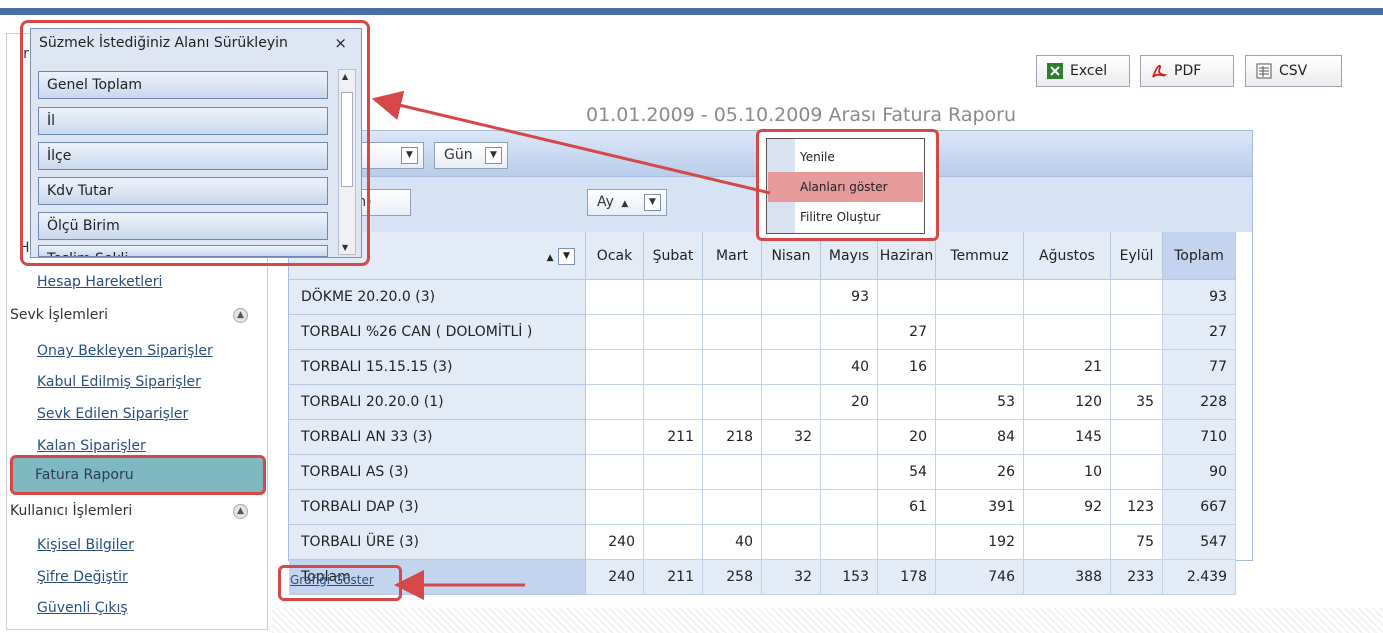 The image size is (1383, 633). Describe the element at coordinates (673, 577) in the screenshot. I see `total-cell: 211` at that location.